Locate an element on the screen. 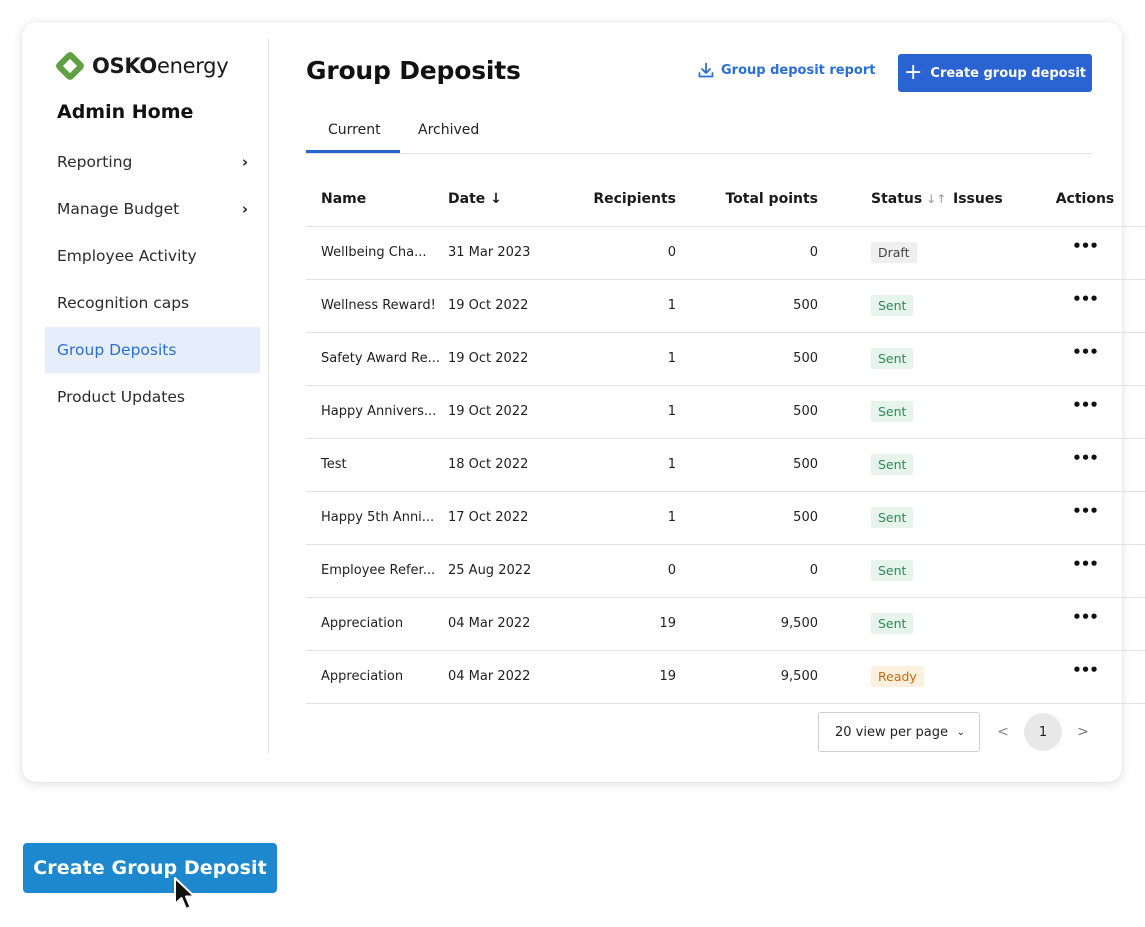 The width and height of the screenshot is (1145, 927). table-row: Wellbeing Cha... 31 Mar 2023 0 0 Draft ••• is located at coordinates (725, 253).